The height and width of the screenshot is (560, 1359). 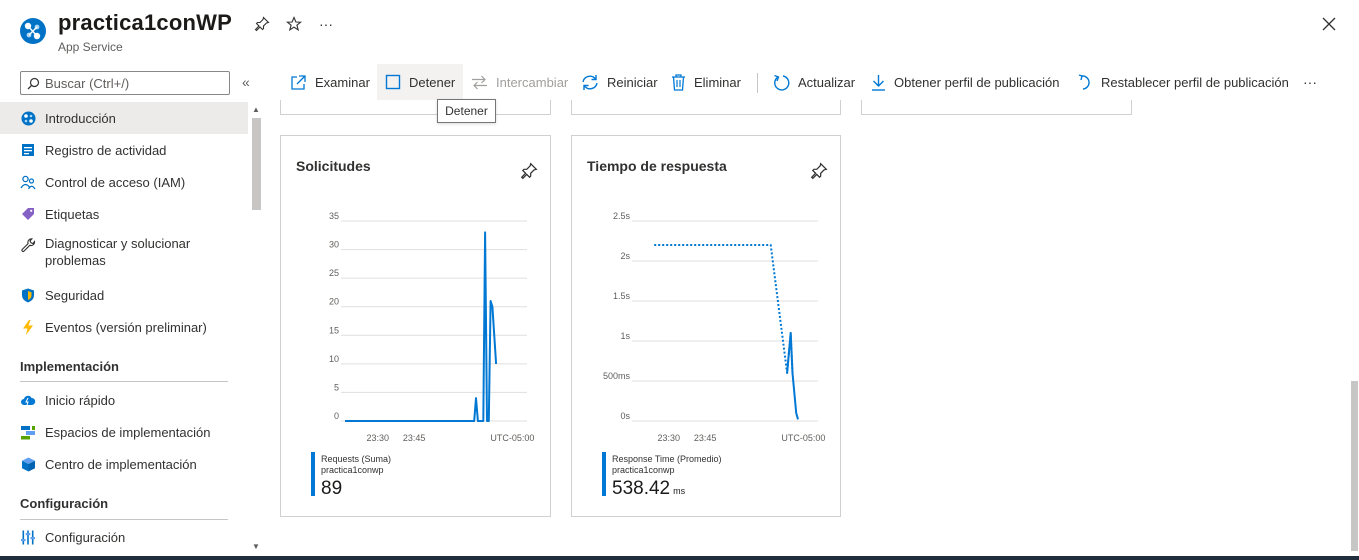 I want to click on page-scroll-thumb, so click(x=1354, y=466).